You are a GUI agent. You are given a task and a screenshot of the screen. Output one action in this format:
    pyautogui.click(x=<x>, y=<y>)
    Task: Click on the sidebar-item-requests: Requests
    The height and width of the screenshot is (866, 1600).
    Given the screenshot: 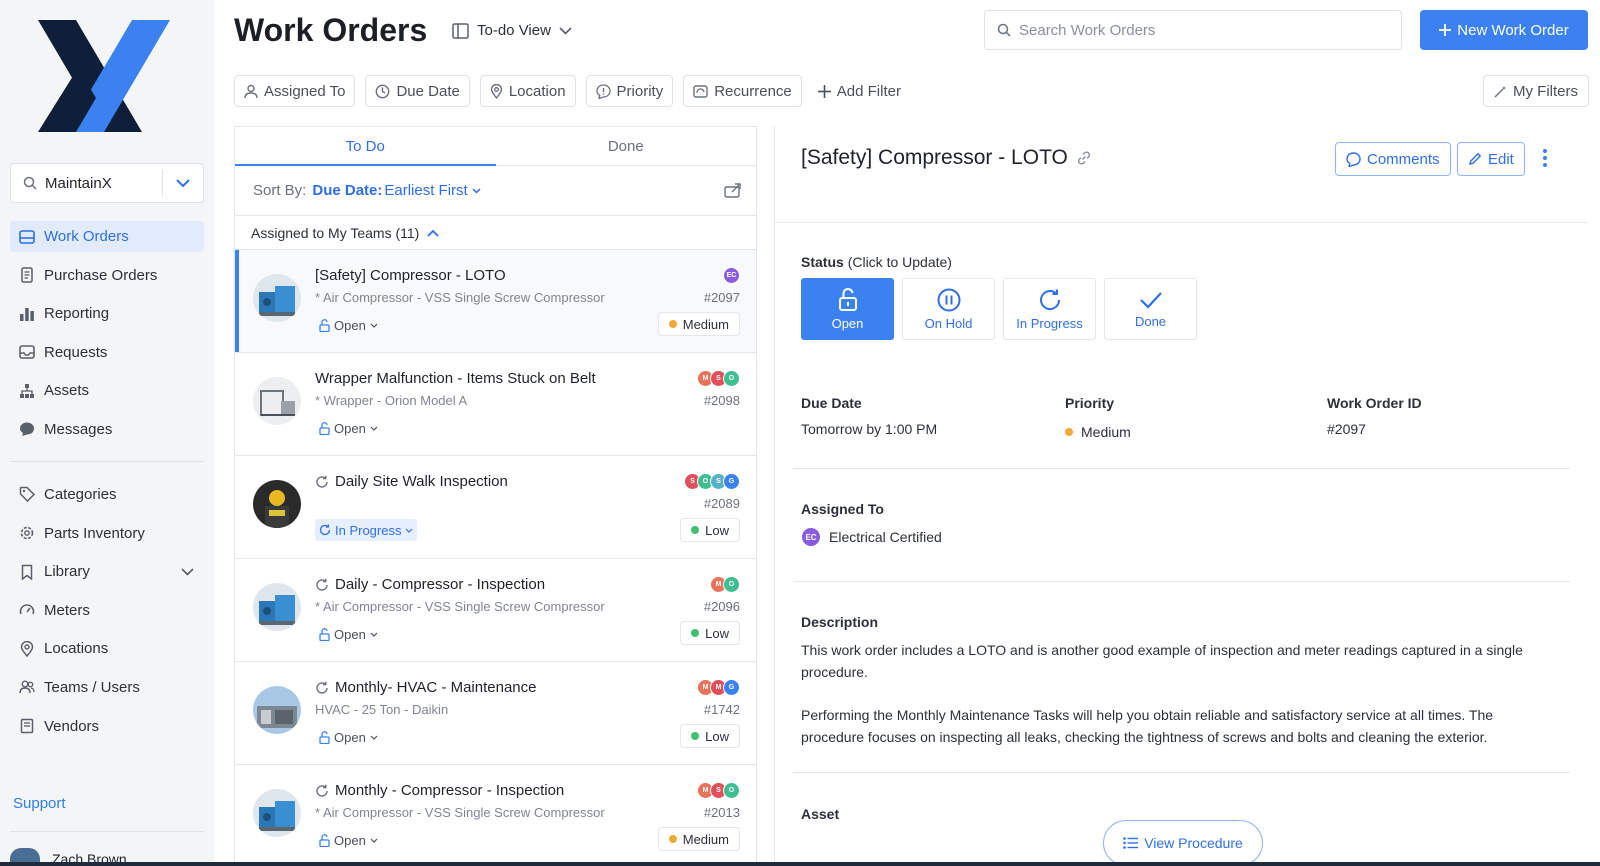 What is the action you would take?
    pyautogui.click(x=107, y=352)
    